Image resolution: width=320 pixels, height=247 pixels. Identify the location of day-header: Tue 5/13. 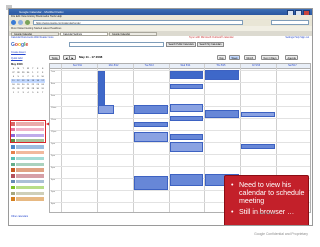
(149, 66).